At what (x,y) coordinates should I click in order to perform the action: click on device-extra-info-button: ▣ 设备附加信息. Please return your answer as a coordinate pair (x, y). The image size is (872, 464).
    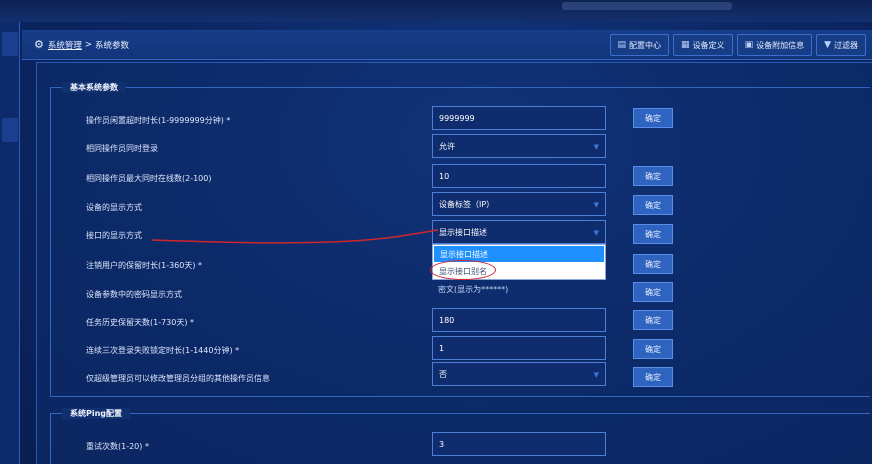
    Looking at the image, I should click on (774, 45).